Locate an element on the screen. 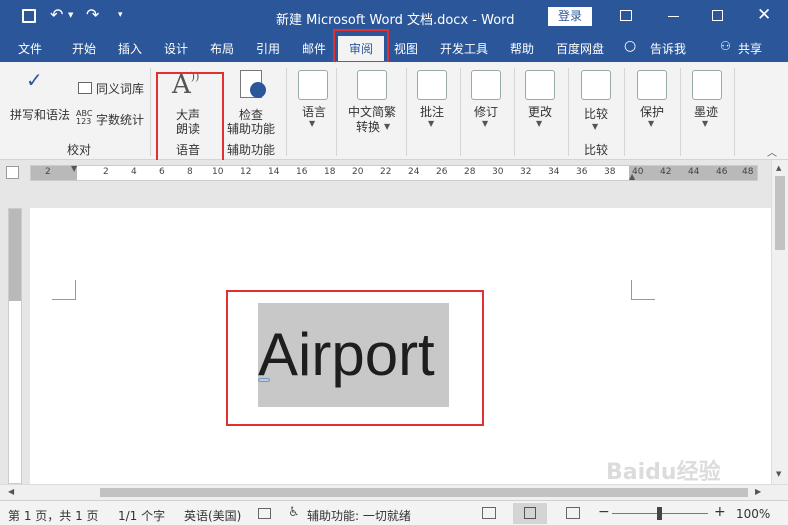  horizontal-scrollbar: ◀ ▶ is located at coordinates (394, 492).